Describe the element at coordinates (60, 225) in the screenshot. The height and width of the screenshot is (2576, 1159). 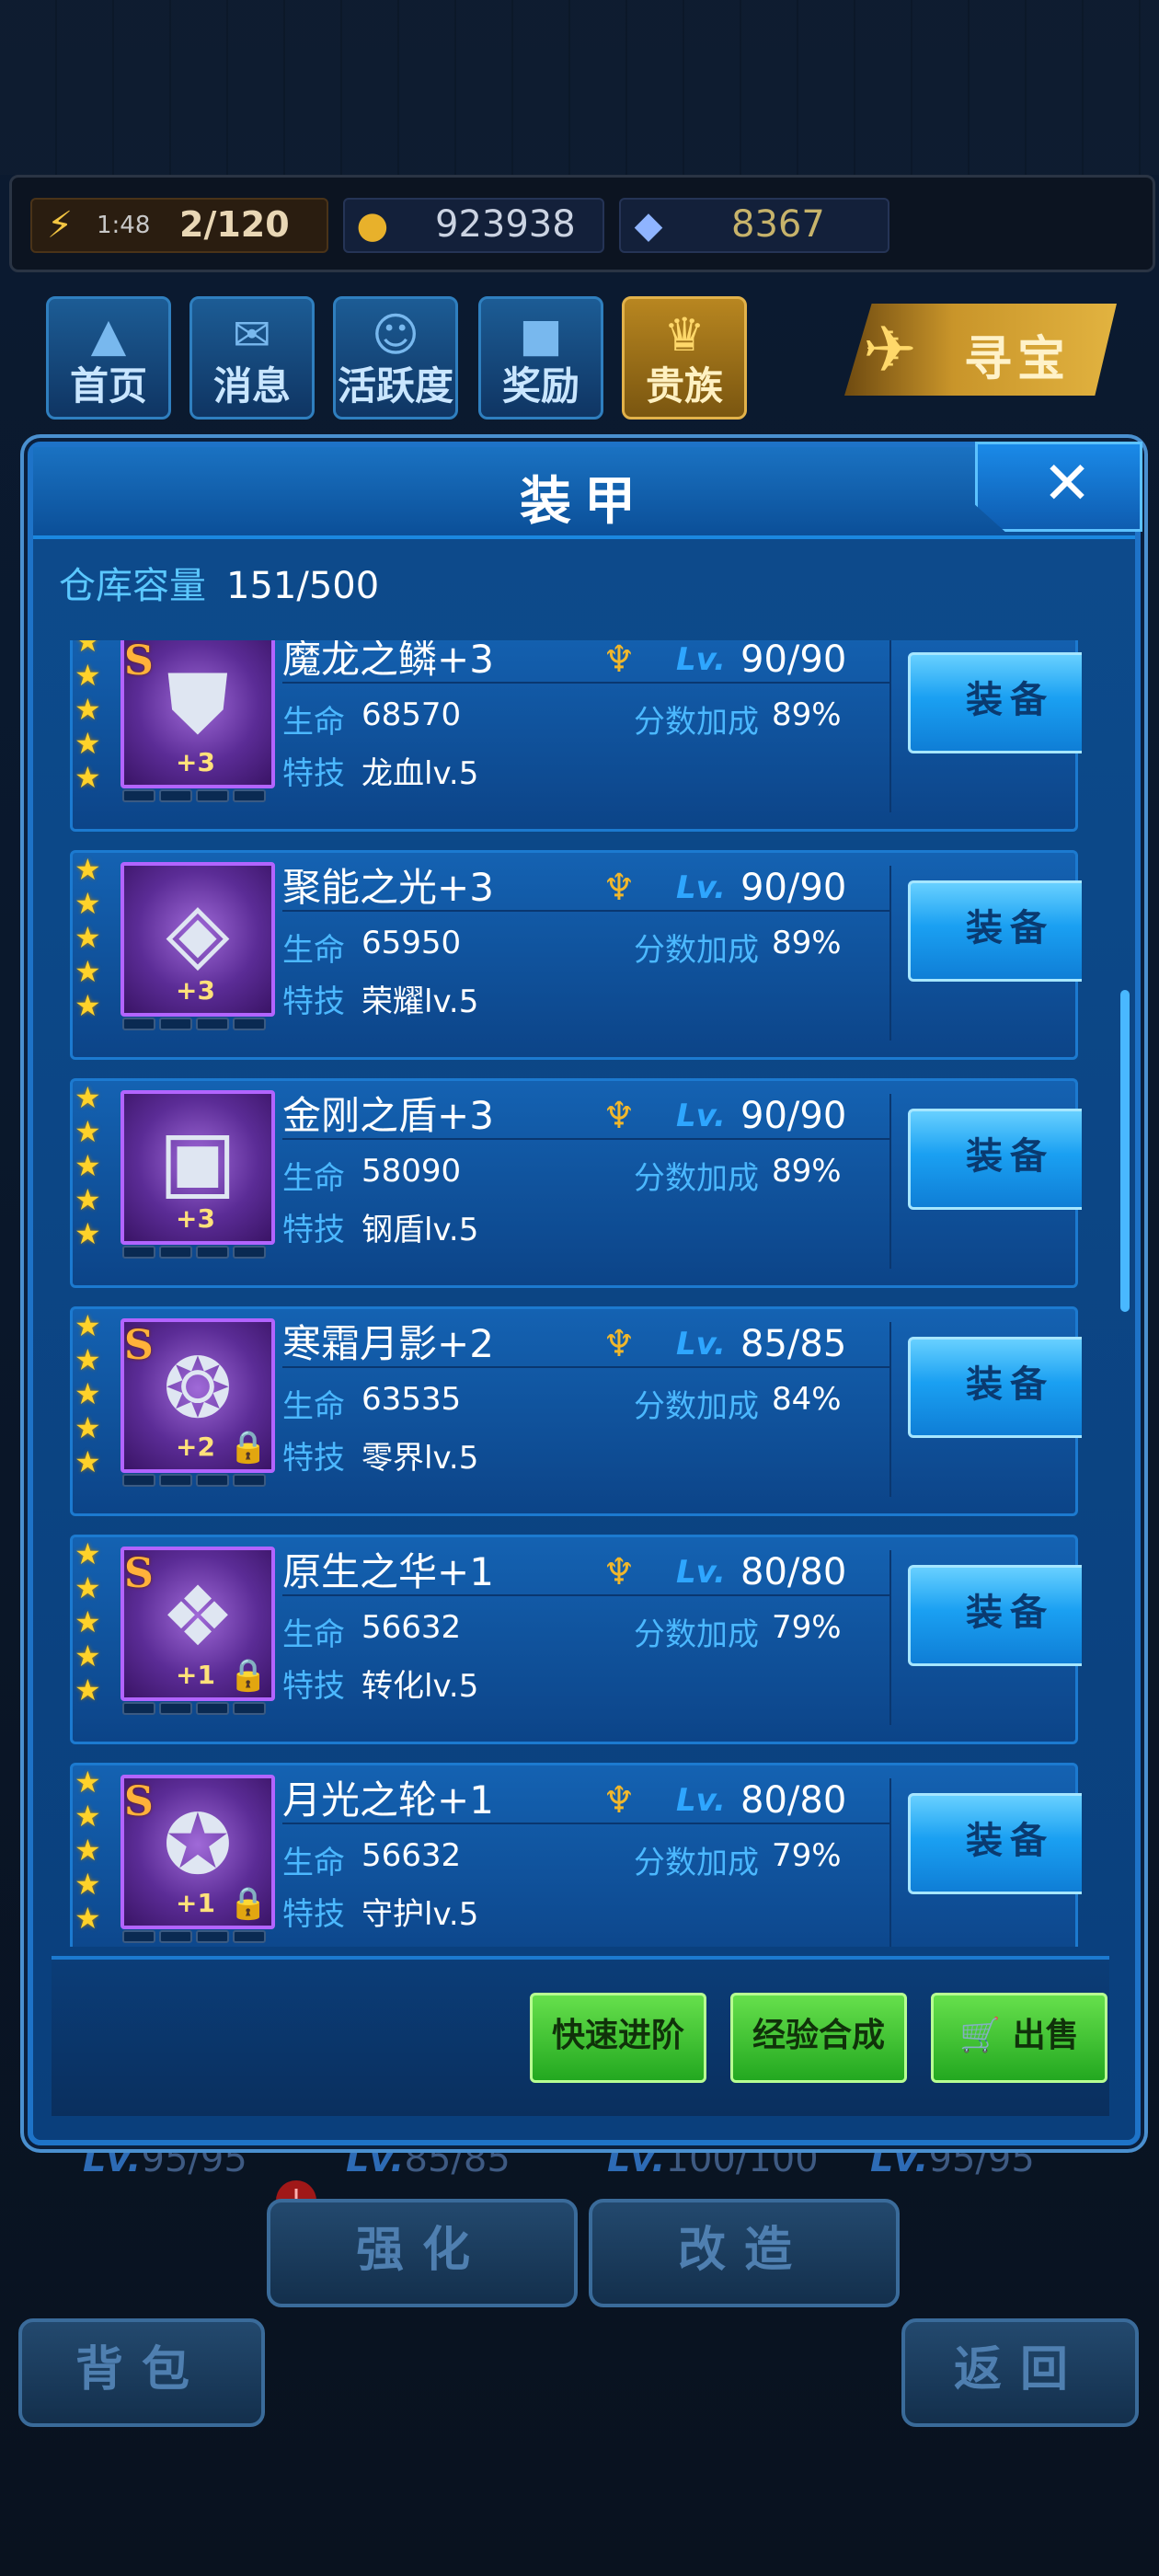
I see `lightning-icon: ⚡` at that location.